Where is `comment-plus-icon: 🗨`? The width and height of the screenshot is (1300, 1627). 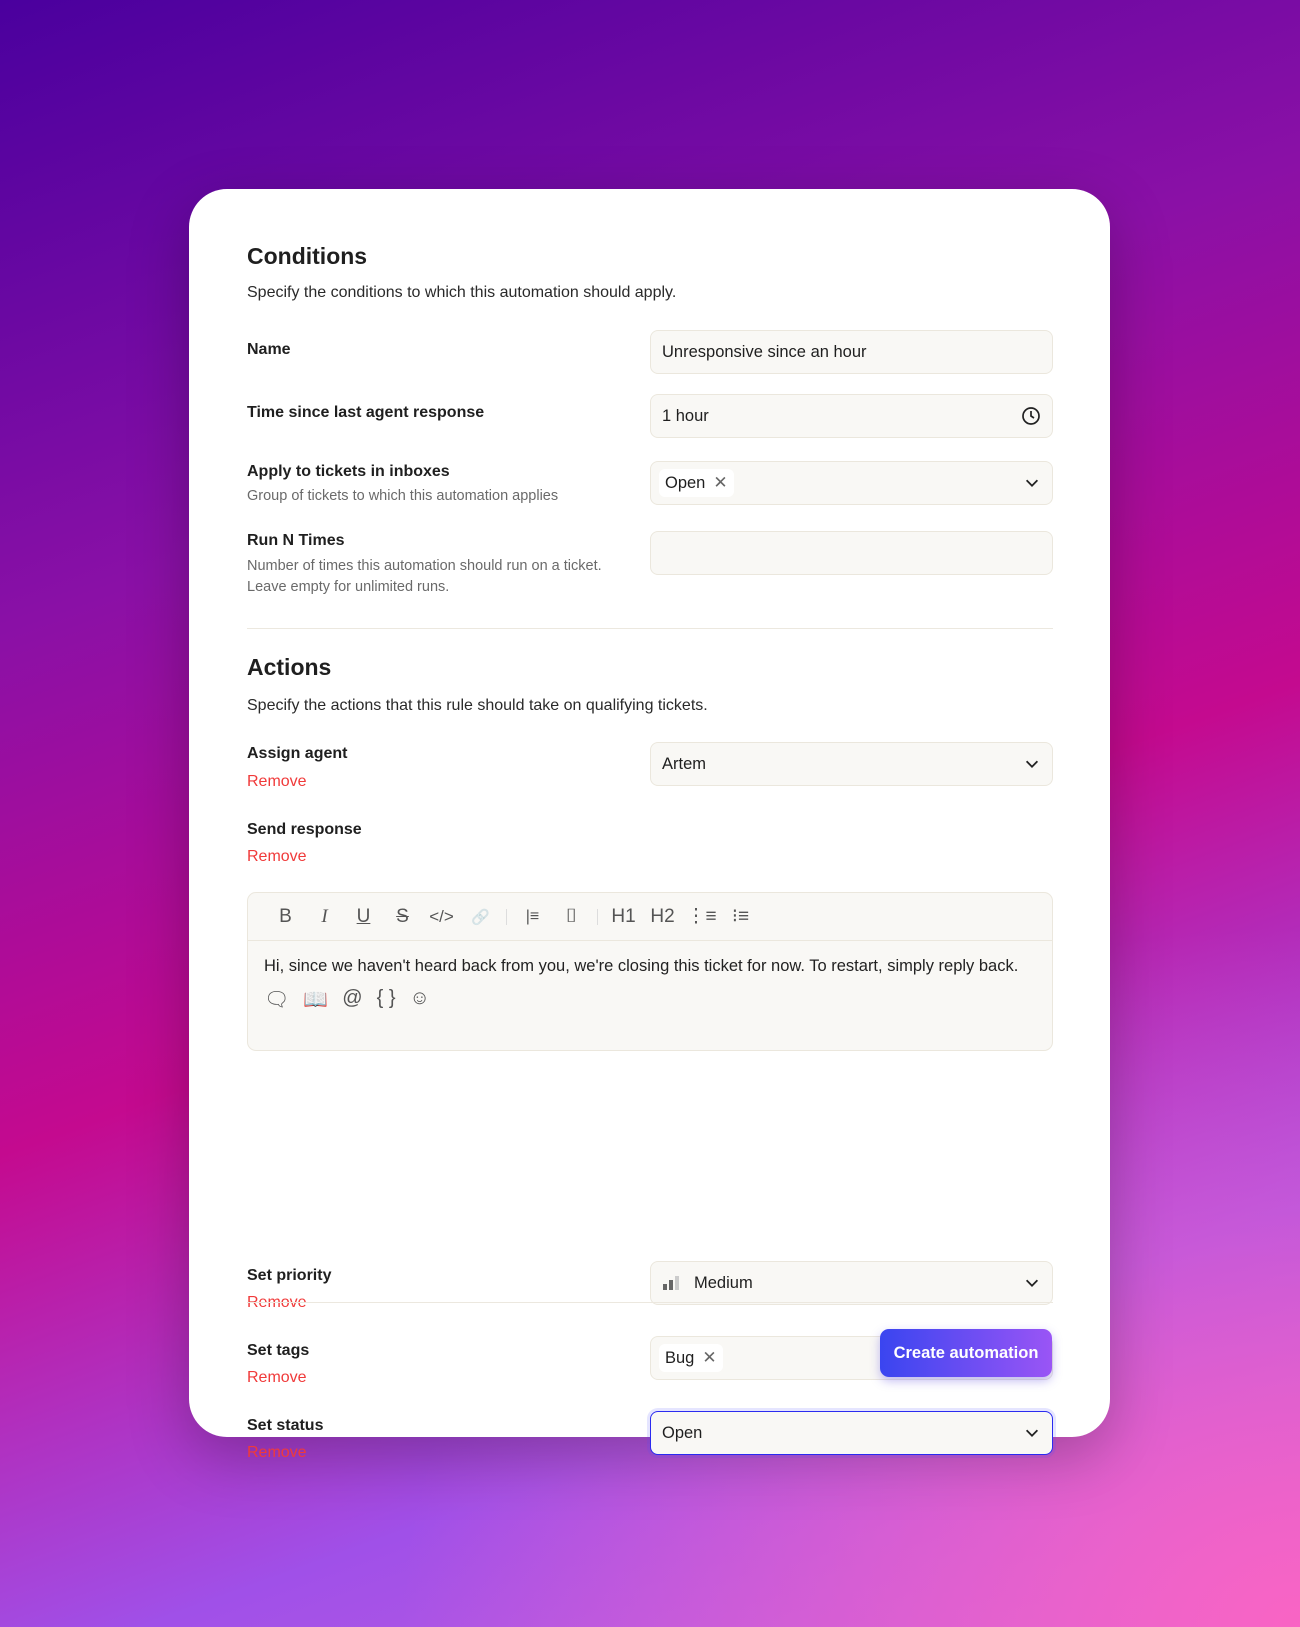
comment-plus-icon: 🗨 is located at coordinates (276, 999).